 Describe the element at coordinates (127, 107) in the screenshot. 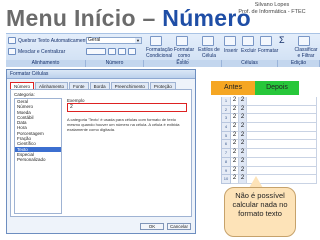

I see `sample-box: 2` at that location.